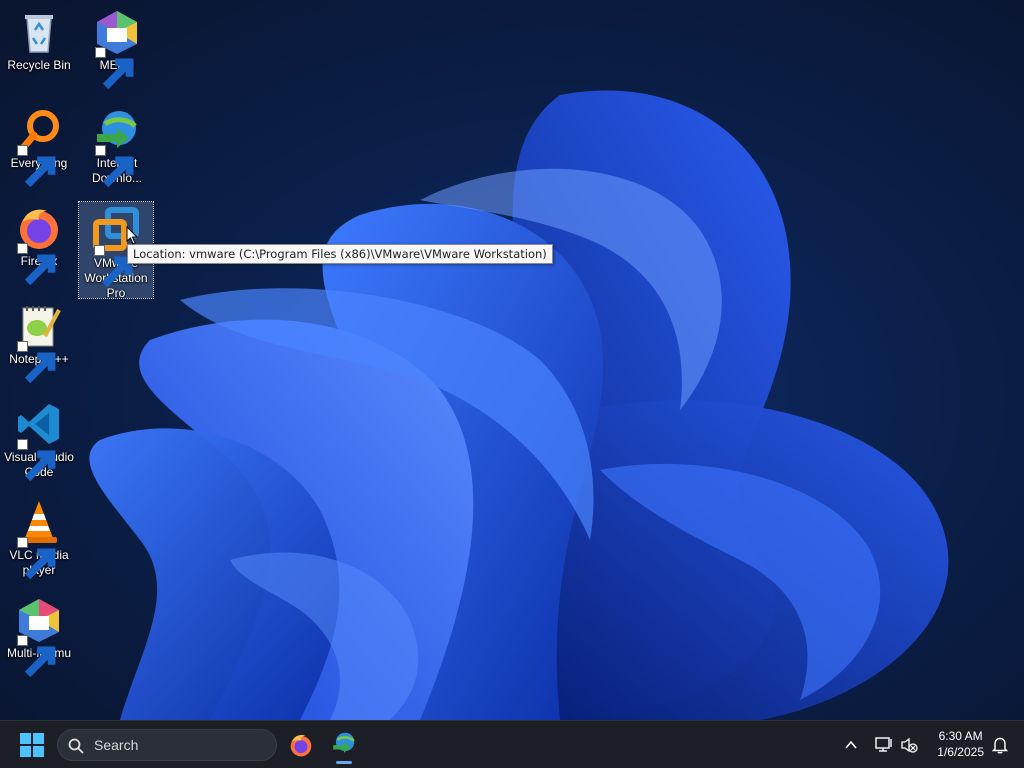 Image resolution: width=1024 pixels, height=768 pixels. I want to click on network-volume-tray-button, so click(896, 745).